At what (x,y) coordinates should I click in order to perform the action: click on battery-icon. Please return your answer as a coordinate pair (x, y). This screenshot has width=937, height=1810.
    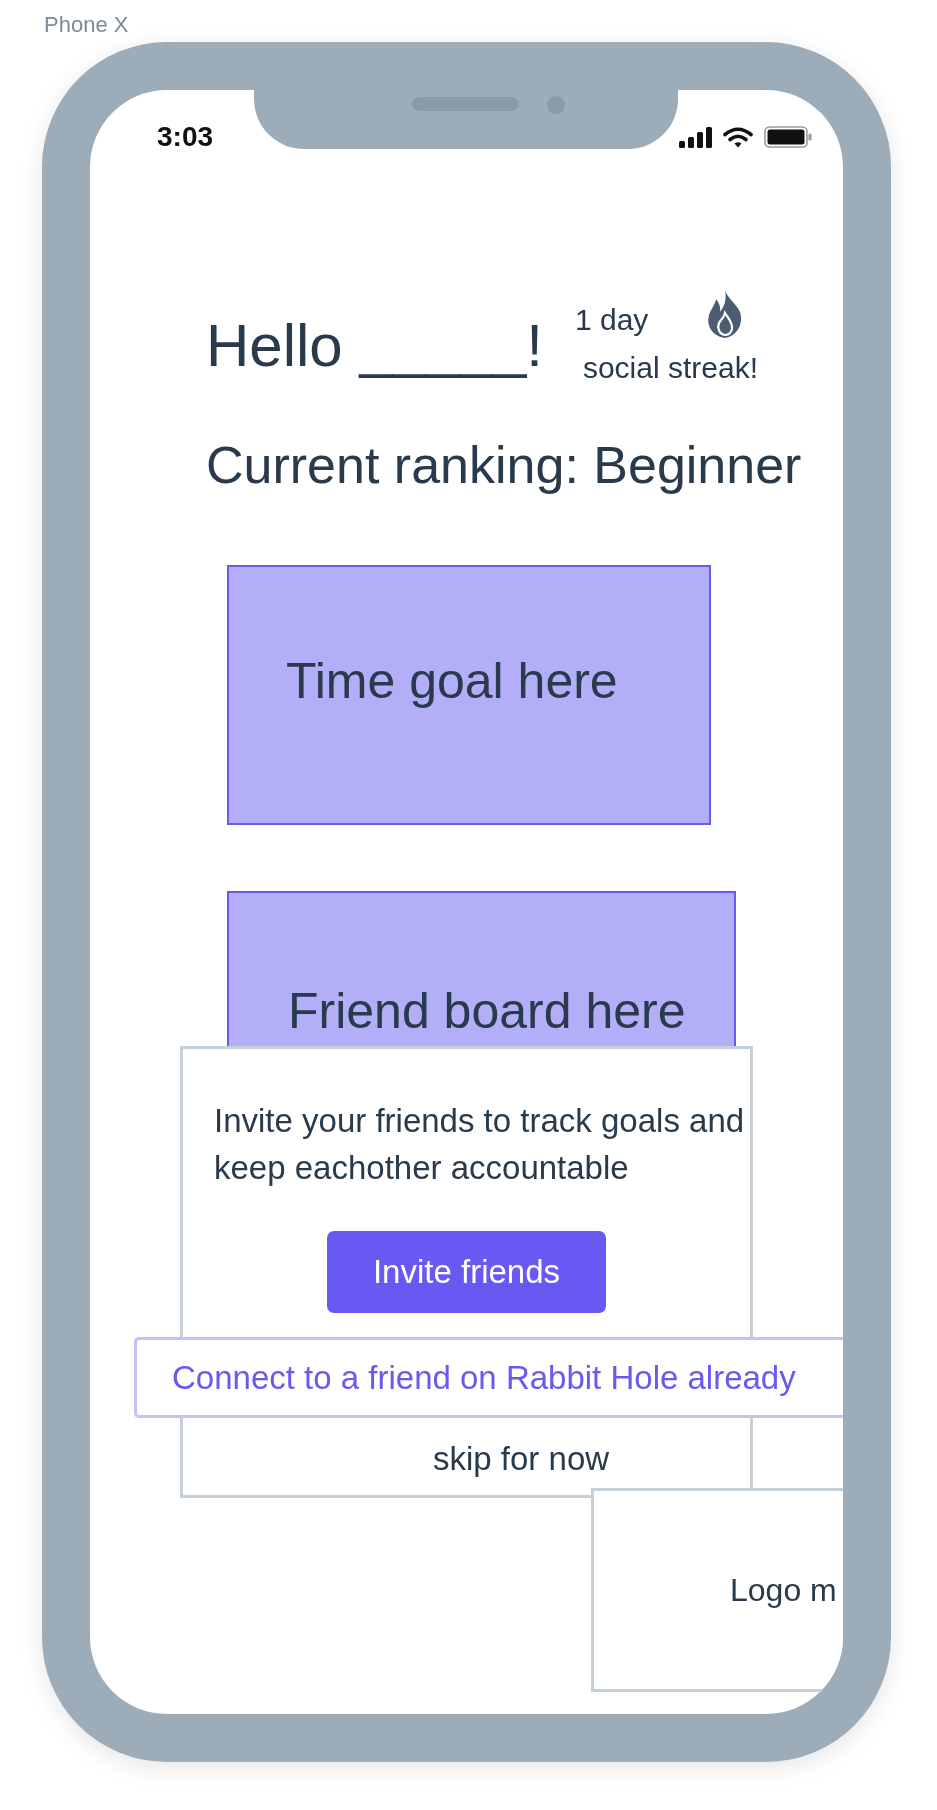
    Looking at the image, I should click on (788, 137).